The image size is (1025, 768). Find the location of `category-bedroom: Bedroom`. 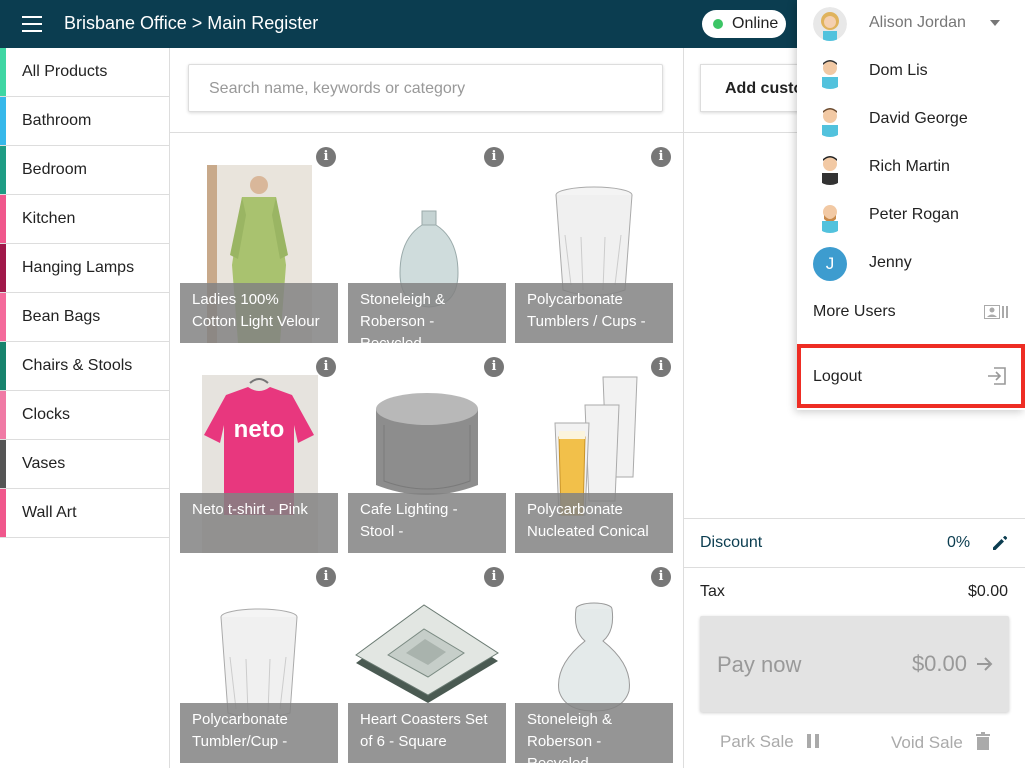

category-bedroom: Bedroom is located at coordinates (84, 170).